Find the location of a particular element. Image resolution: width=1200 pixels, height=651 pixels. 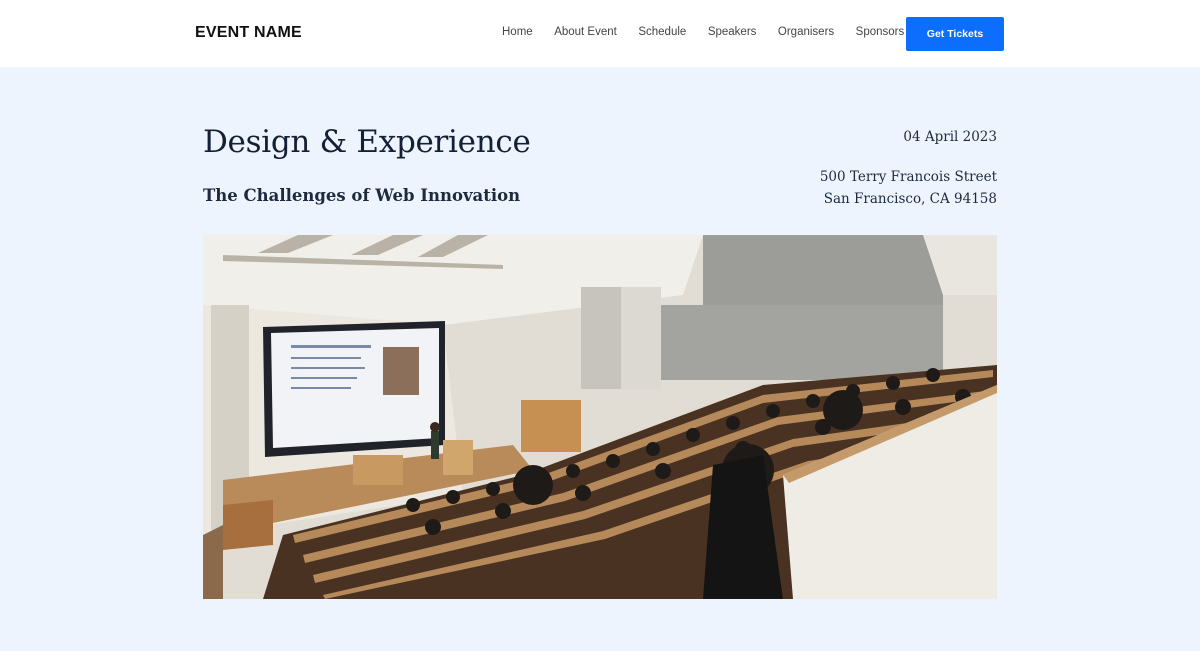

nav-link-schedule: Schedule is located at coordinates (662, 32).